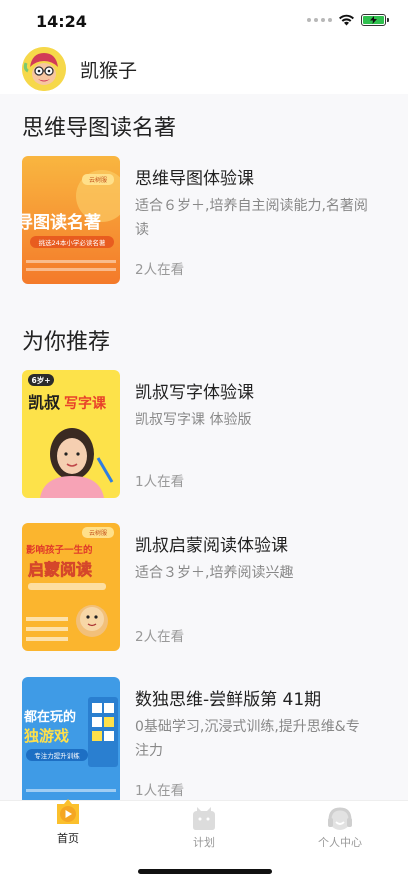 This screenshot has width=408, height=883. Describe the element at coordinates (72, 242) in the screenshot. I see `thumb-subtitle: 挑选24本小学必读名著` at that location.